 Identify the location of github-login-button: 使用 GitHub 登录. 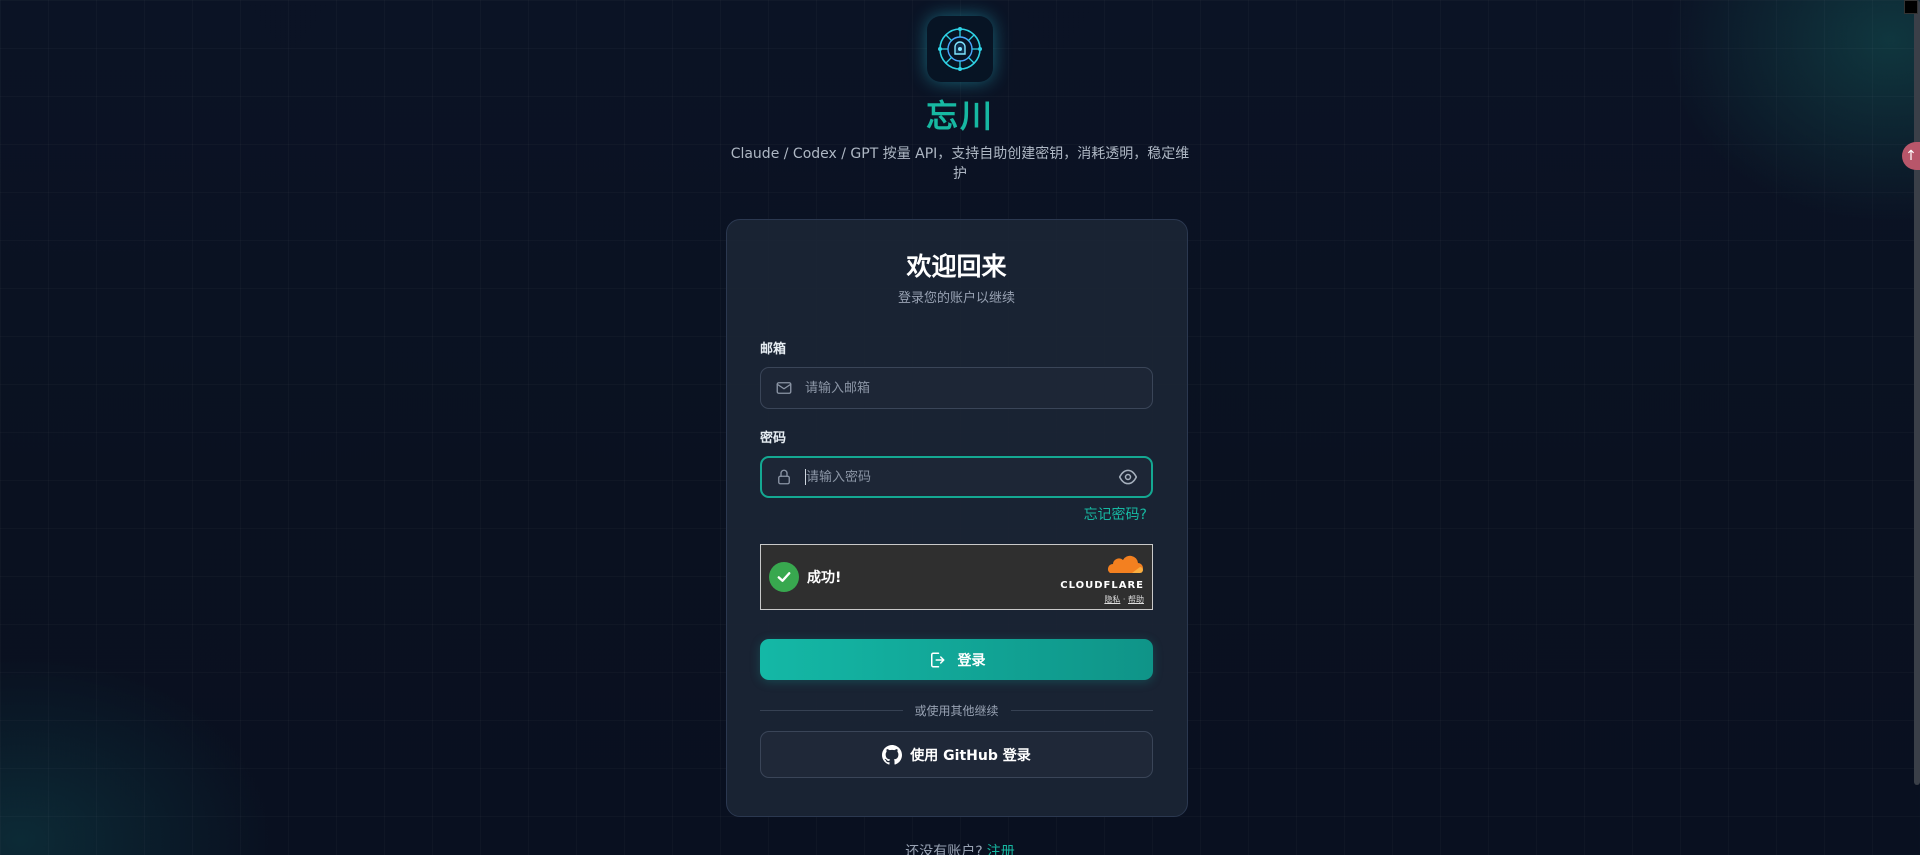
(956, 754).